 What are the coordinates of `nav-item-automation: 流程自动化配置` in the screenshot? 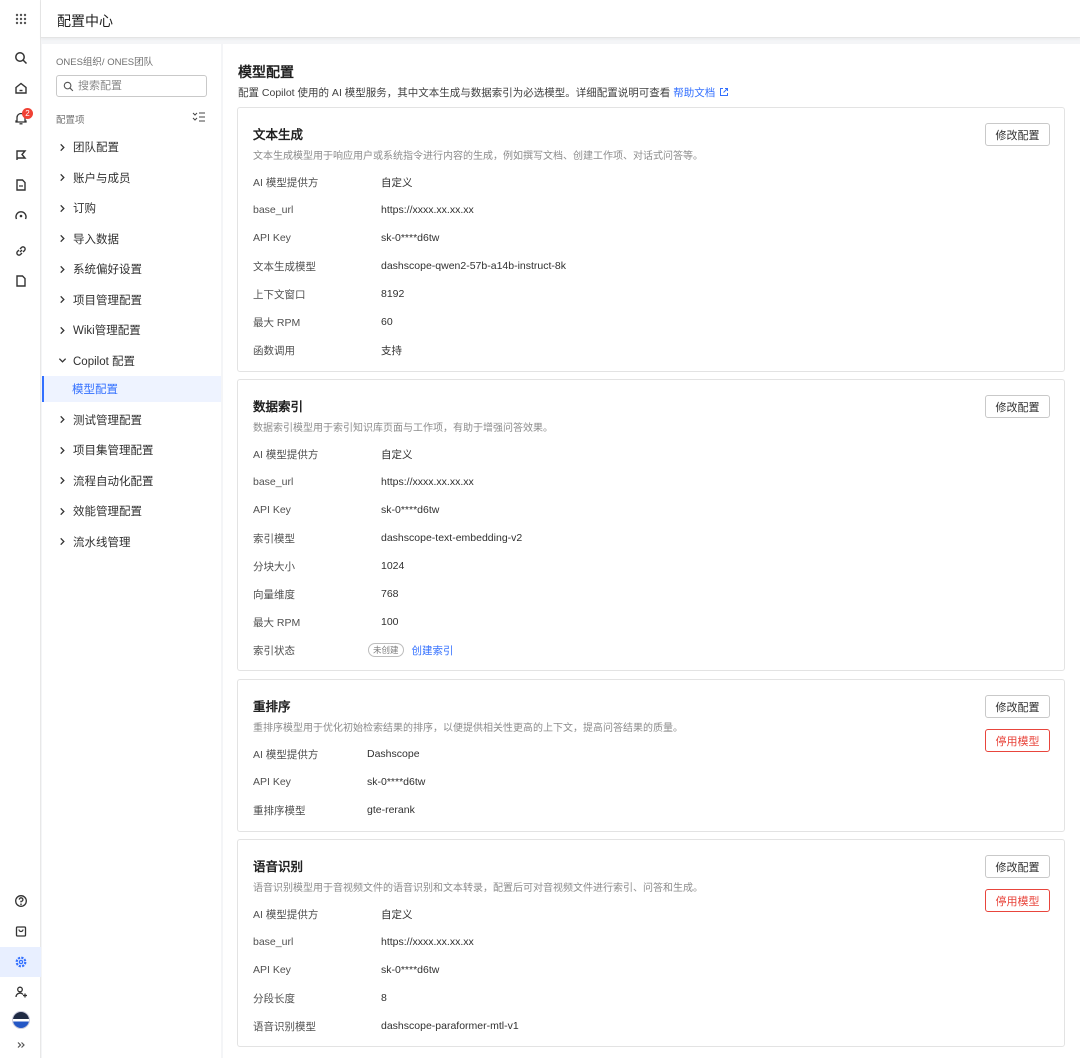 It's located at (131, 481).